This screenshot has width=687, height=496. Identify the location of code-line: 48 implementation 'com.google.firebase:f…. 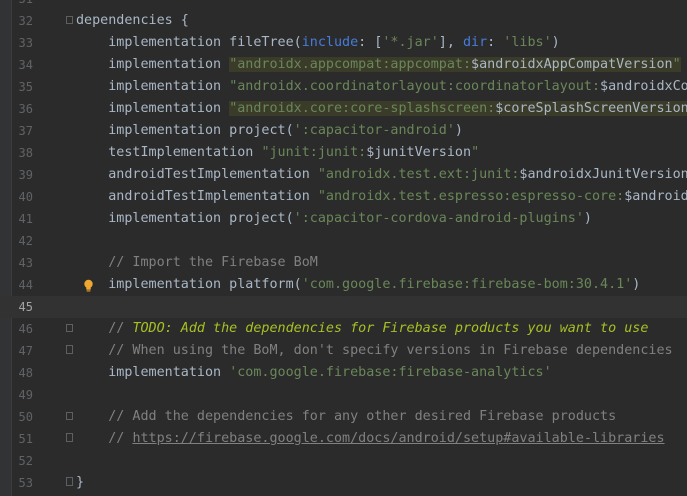
(343, 373).